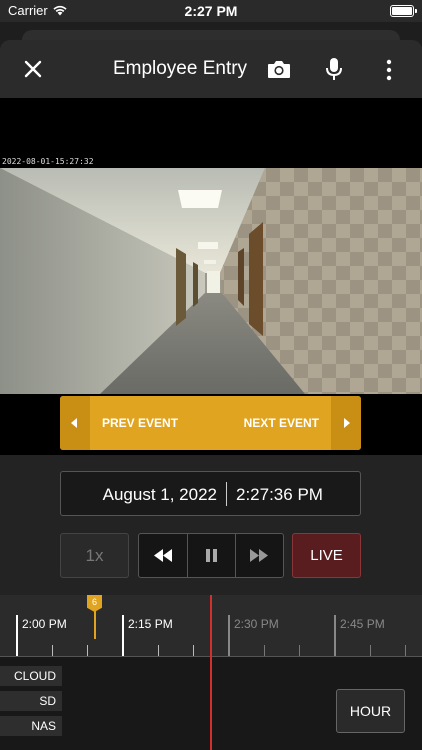 The image size is (422, 750). I want to click on more-vertical-icon, so click(389, 70).